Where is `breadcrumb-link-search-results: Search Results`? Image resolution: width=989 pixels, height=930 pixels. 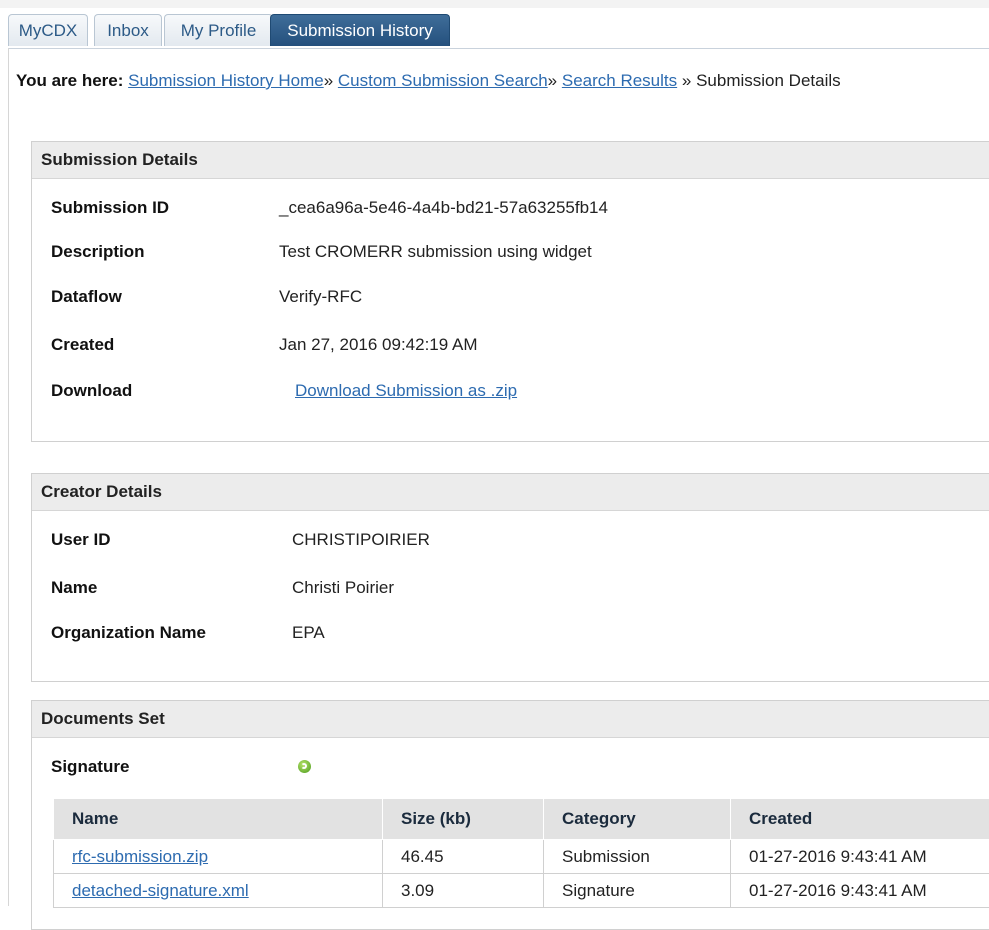 breadcrumb-link-search-results: Search Results is located at coordinates (619, 80).